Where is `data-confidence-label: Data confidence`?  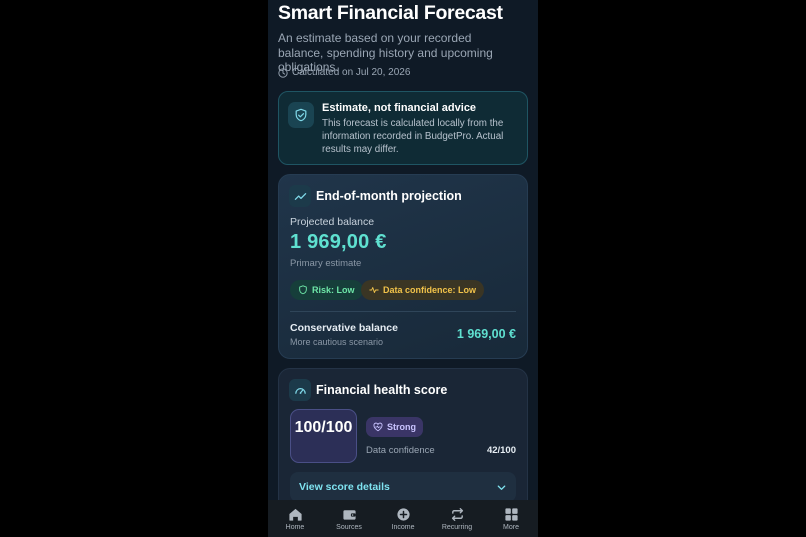
data-confidence-label: Data confidence is located at coordinates (400, 450).